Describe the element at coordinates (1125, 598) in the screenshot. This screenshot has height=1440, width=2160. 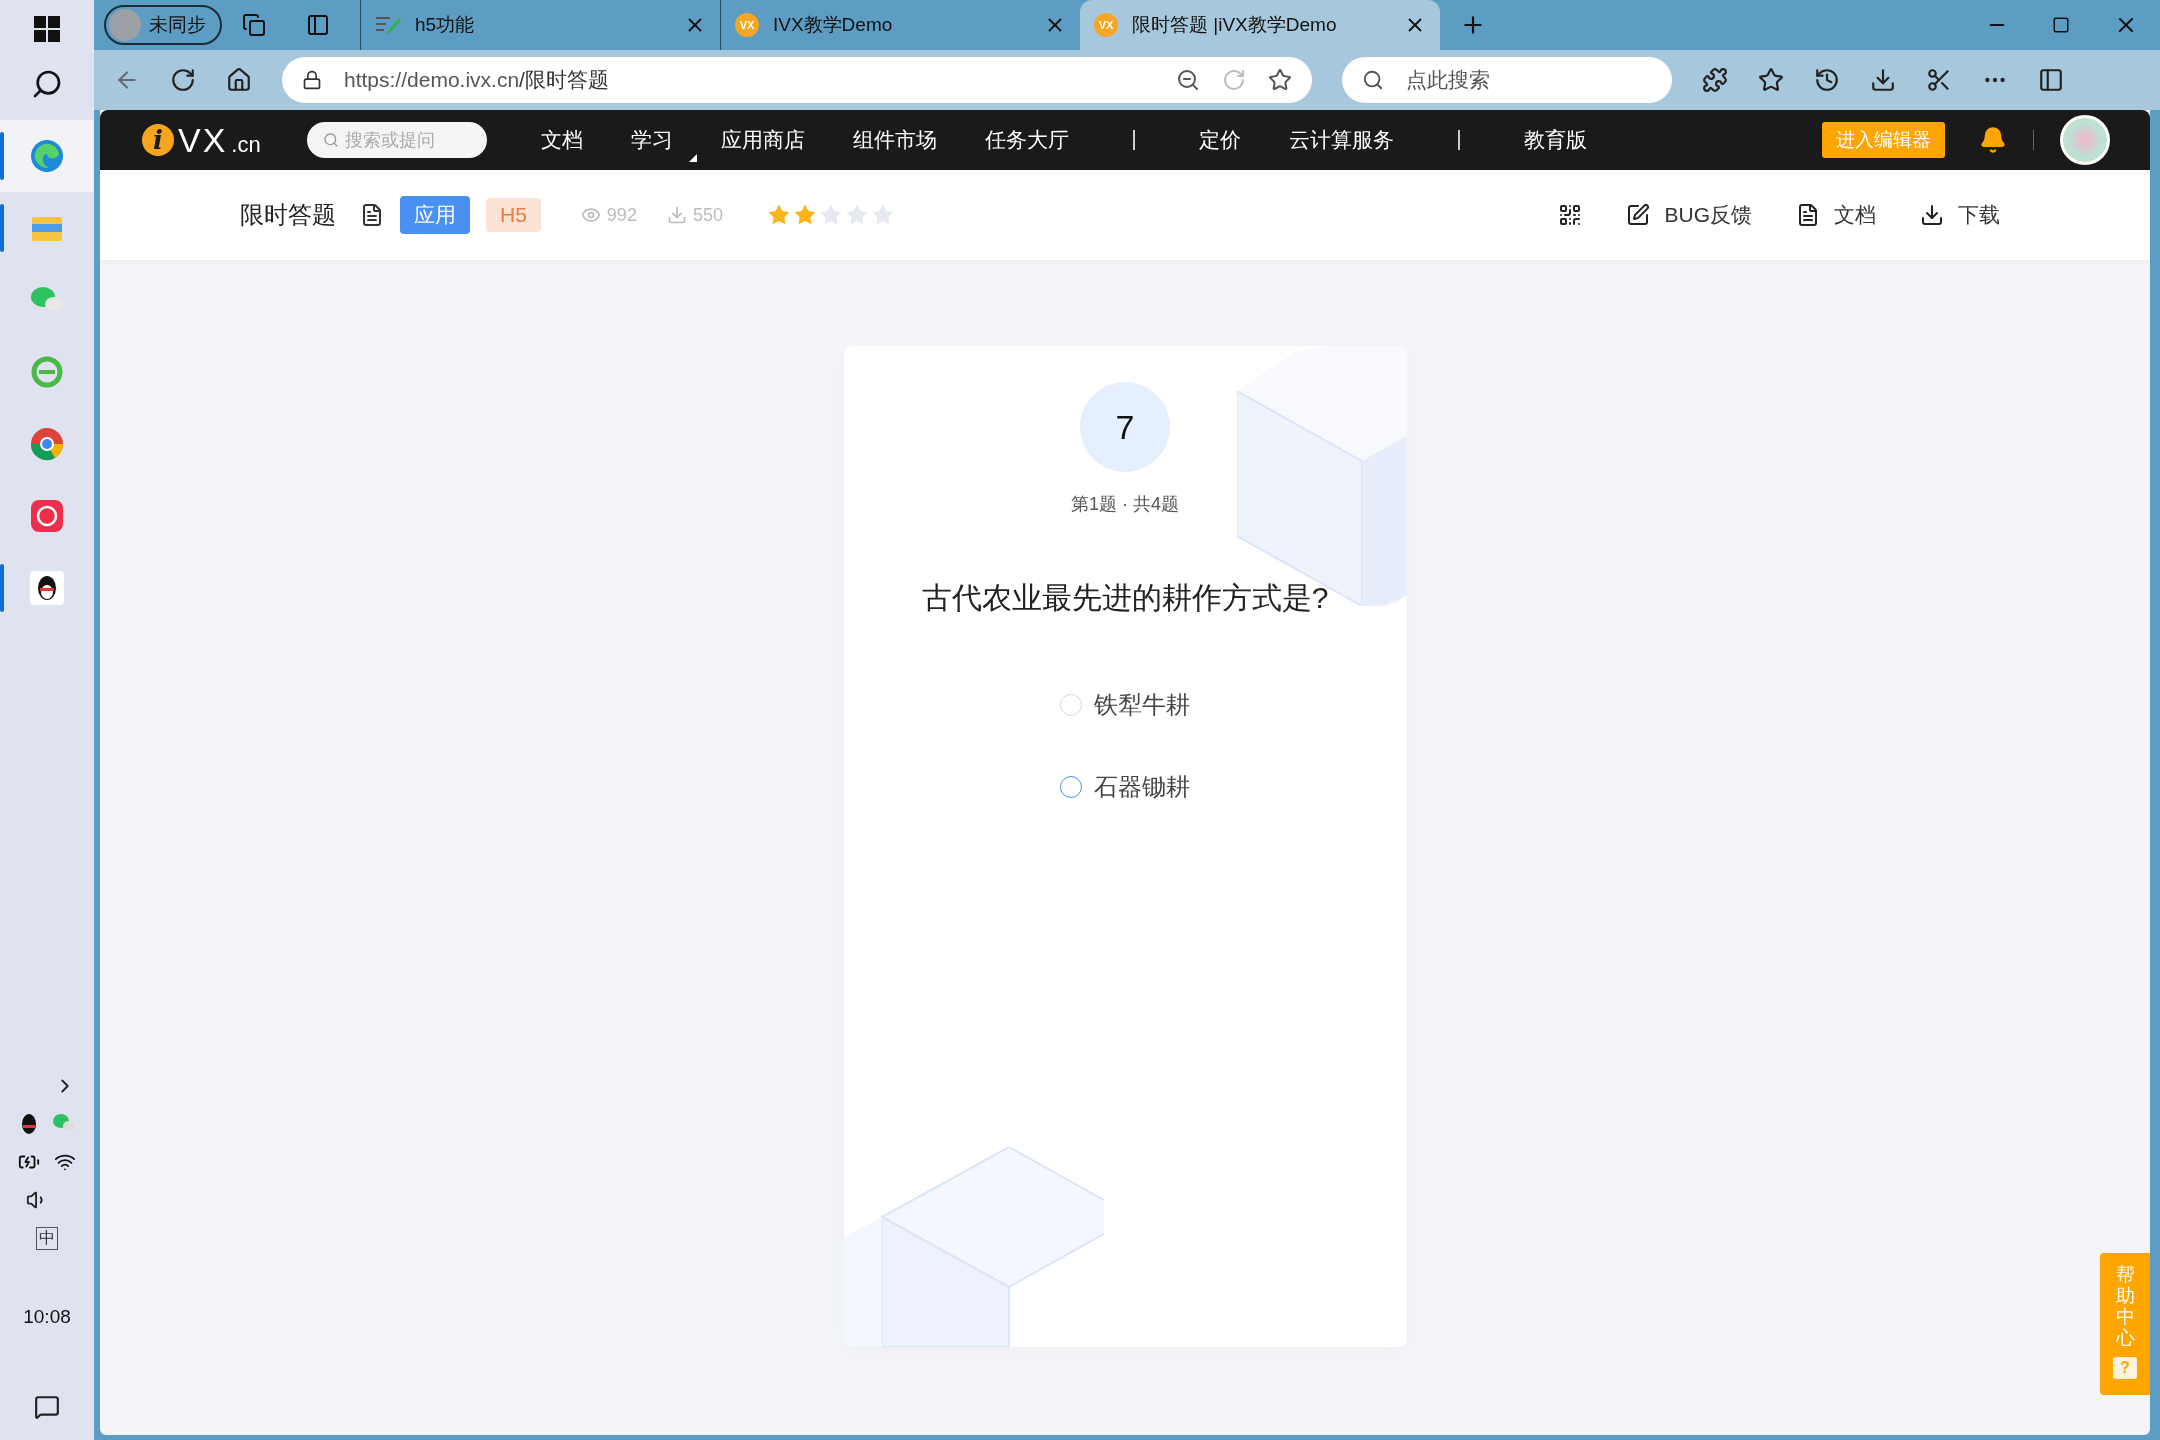
I see `question-text: 古代农业最先进的耕作方式是?` at that location.